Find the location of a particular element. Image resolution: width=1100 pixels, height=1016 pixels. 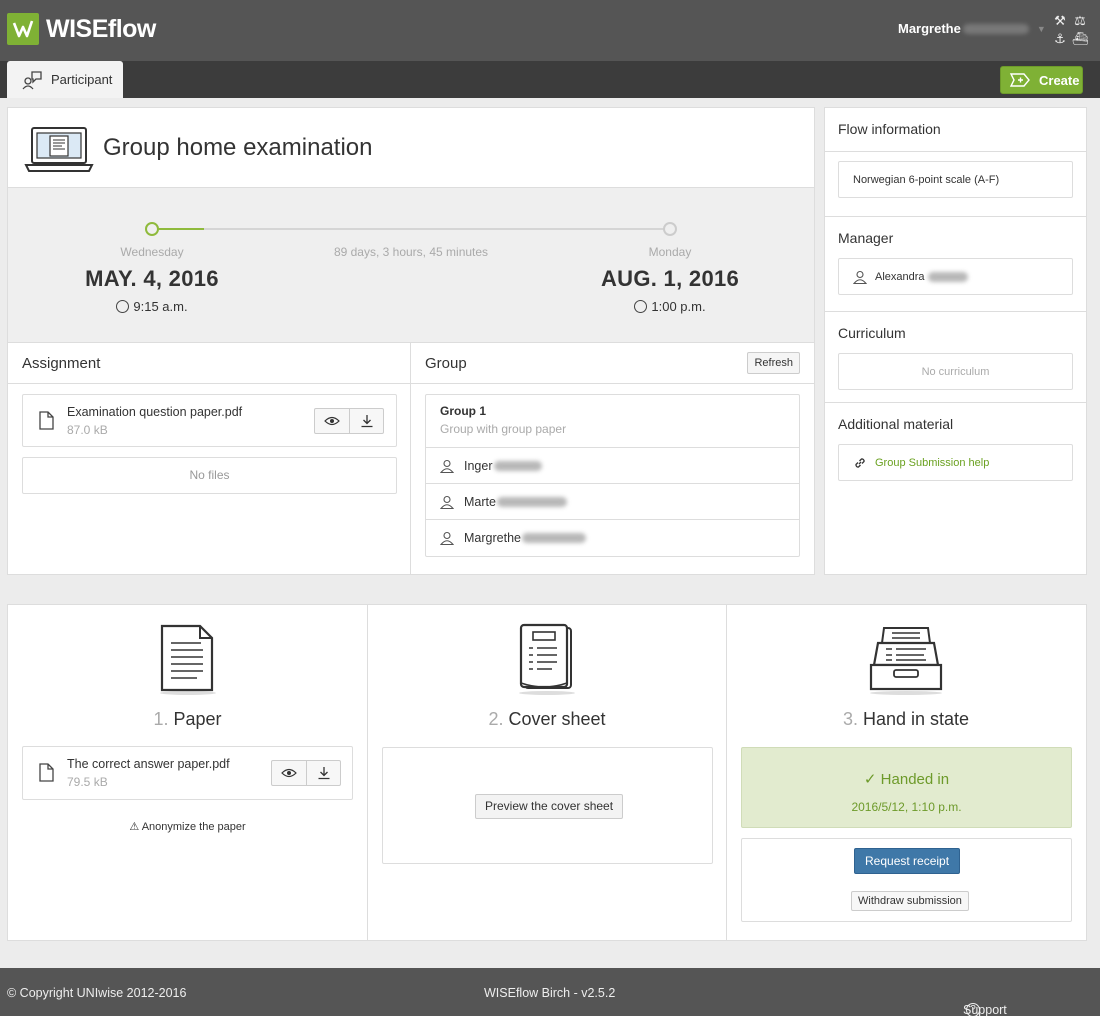

request-receipt-button: Request receipt is located at coordinates (907, 861).